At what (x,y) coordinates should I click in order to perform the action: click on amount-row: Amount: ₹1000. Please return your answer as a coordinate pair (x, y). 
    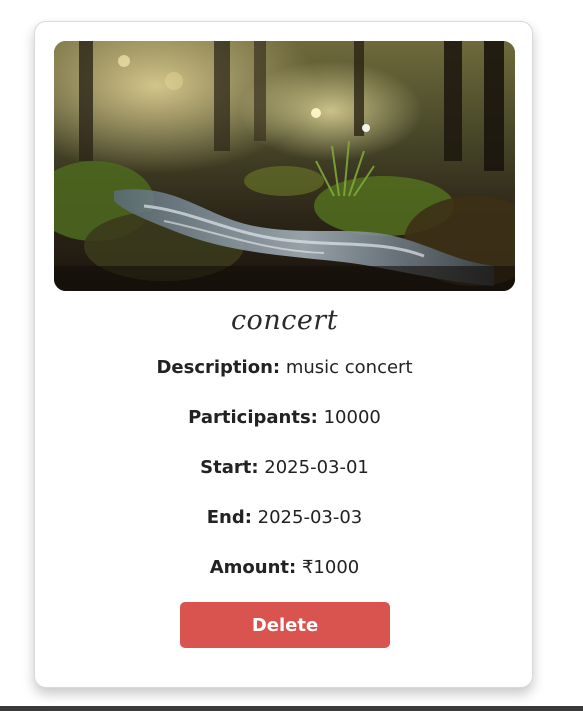
    Looking at the image, I should click on (284, 568).